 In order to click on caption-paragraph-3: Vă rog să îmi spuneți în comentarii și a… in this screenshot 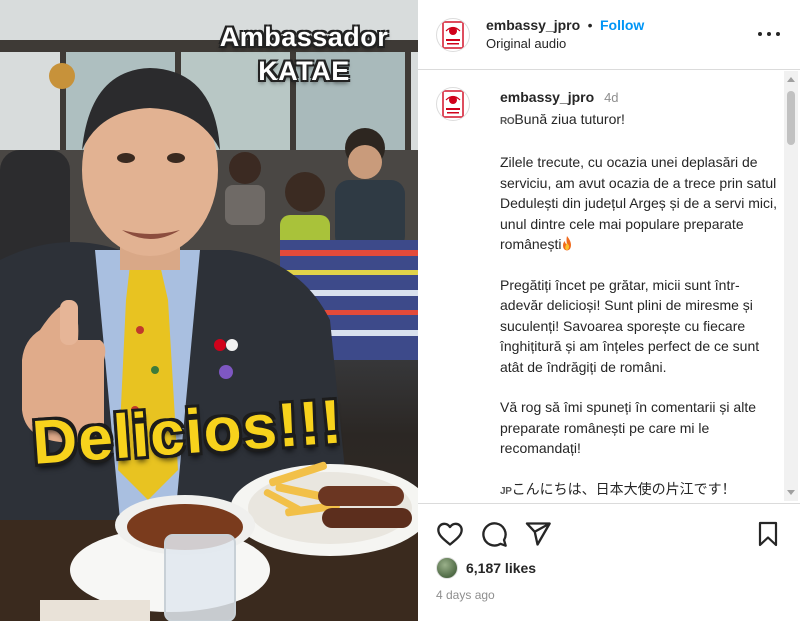, I will do `click(628, 427)`.